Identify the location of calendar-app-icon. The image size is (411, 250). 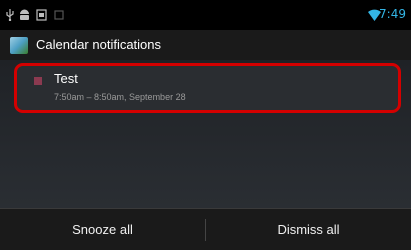
(19, 45).